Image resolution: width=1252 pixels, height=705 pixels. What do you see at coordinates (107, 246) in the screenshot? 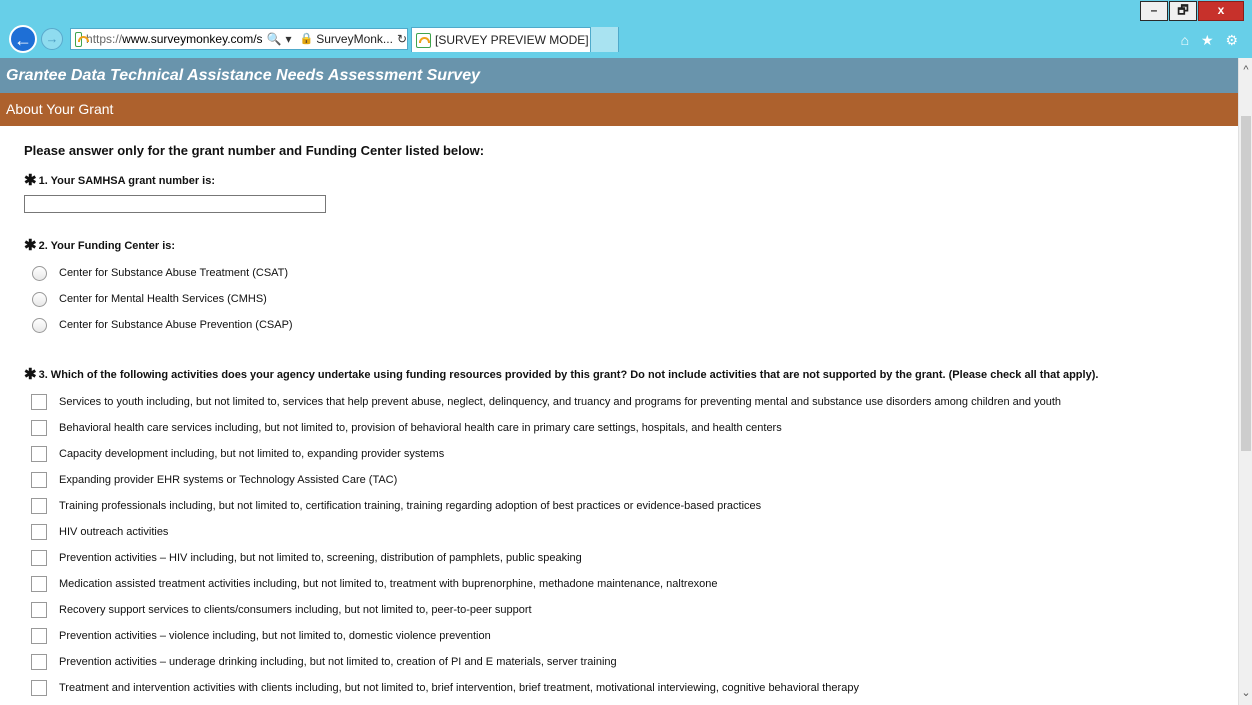
I see `question-2-label: 2. Your Funding Center is:` at bounding box center [107, 246].